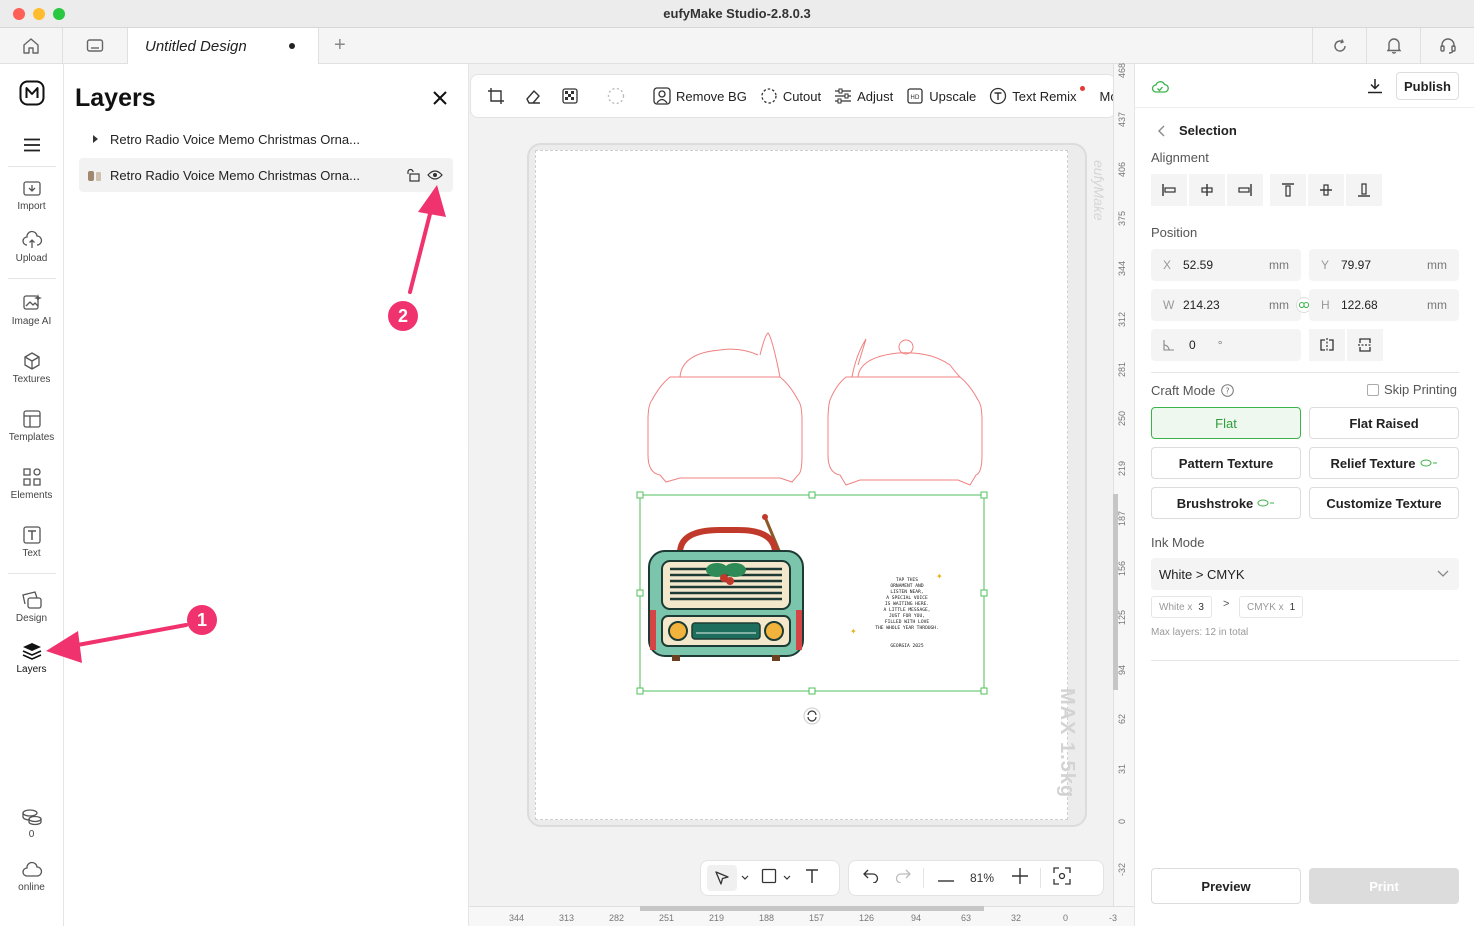 Image resolution: width=1474 pixels, height=926 pixels. What do you see at coordinates (863, 96) in the screenshot?
I see `adjust-button: Adjust` at bounding box center [863, 96].